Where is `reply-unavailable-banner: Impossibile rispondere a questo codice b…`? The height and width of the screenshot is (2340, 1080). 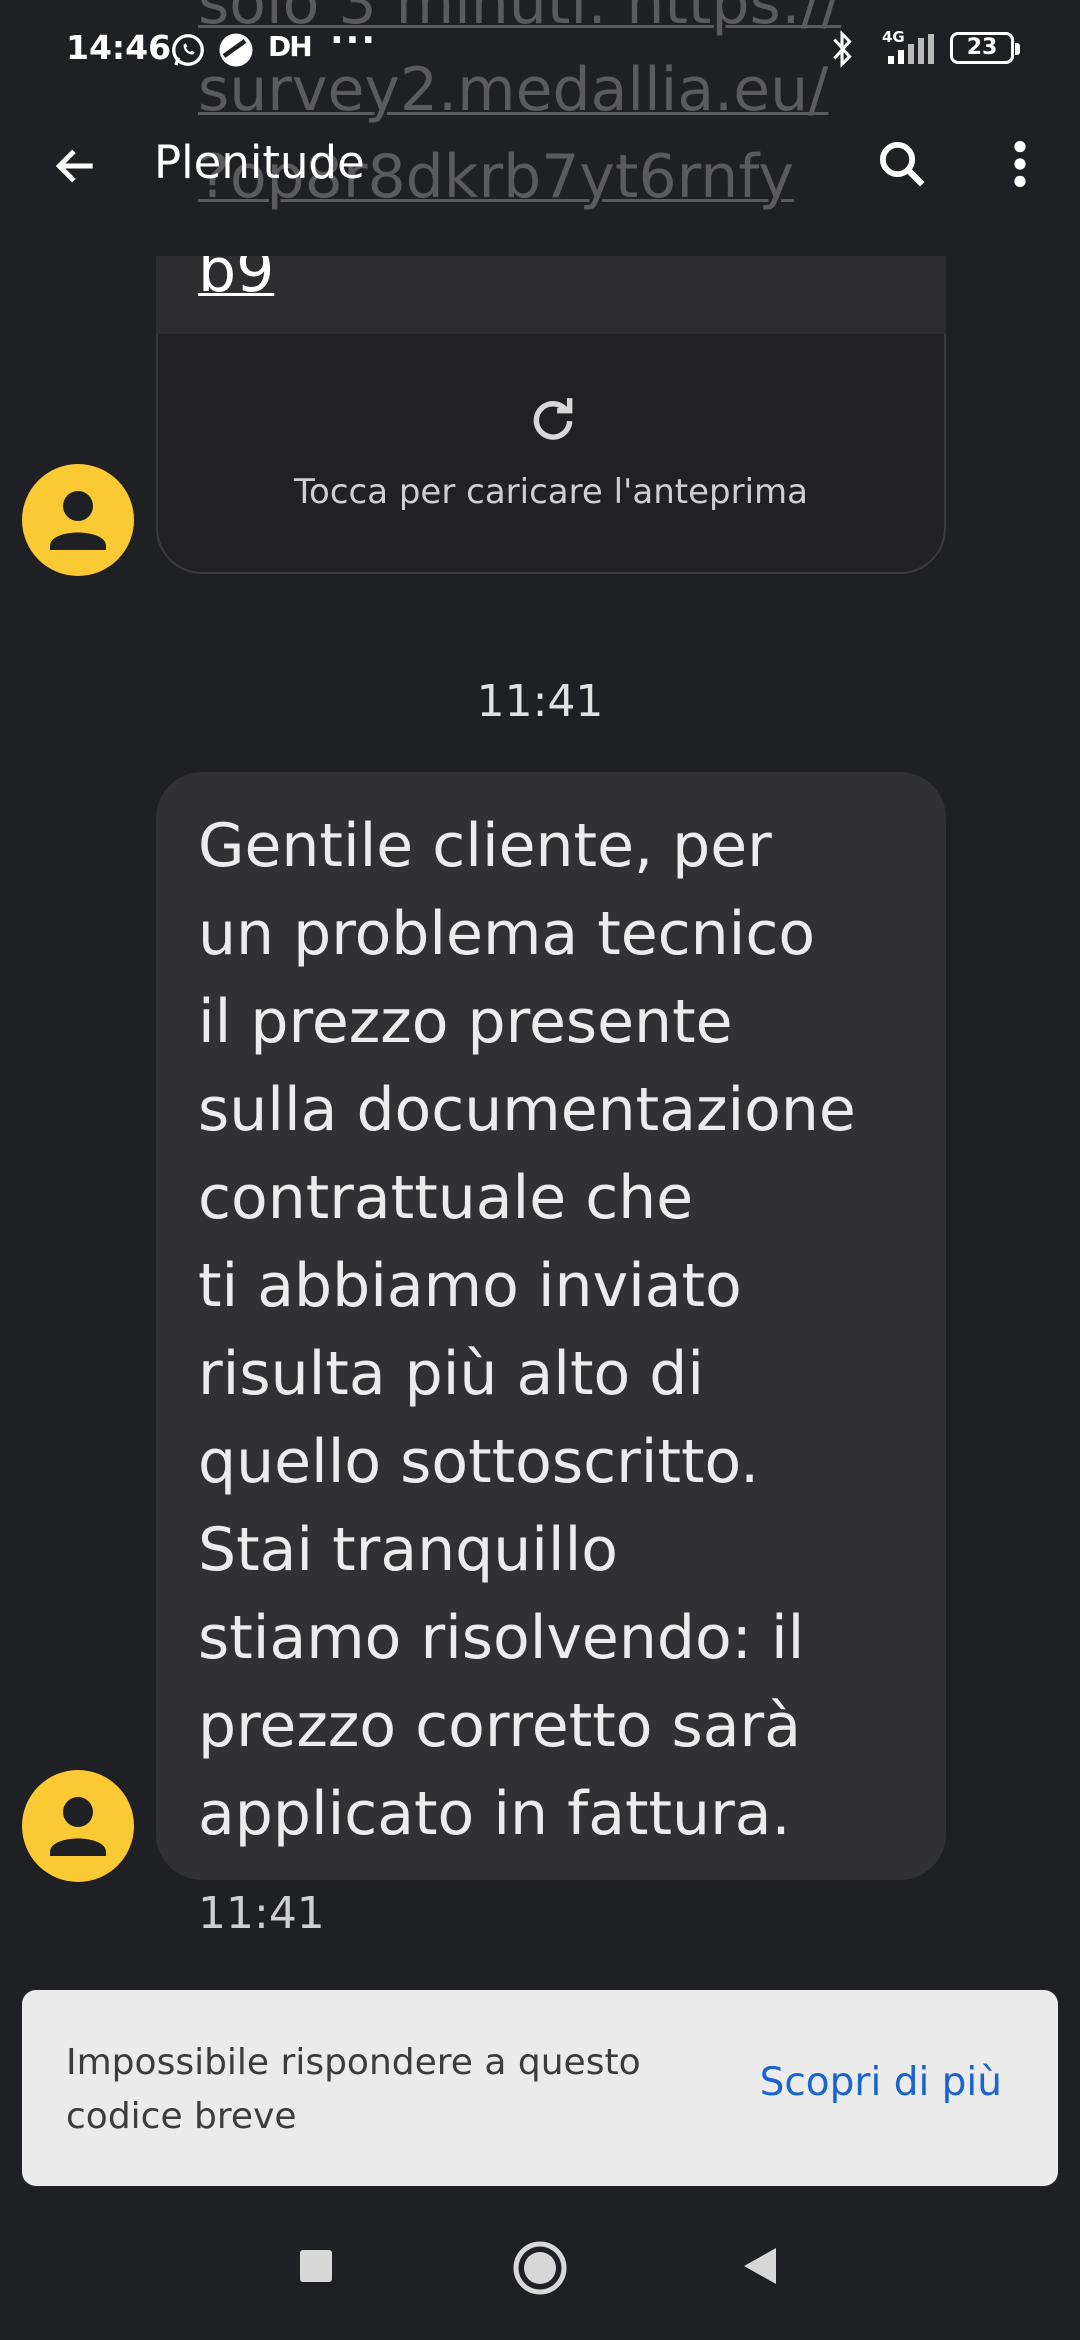 reply-unavailable-banner: Impossibile rispondere a questo codice b… is located at coordinates (540, 2088).